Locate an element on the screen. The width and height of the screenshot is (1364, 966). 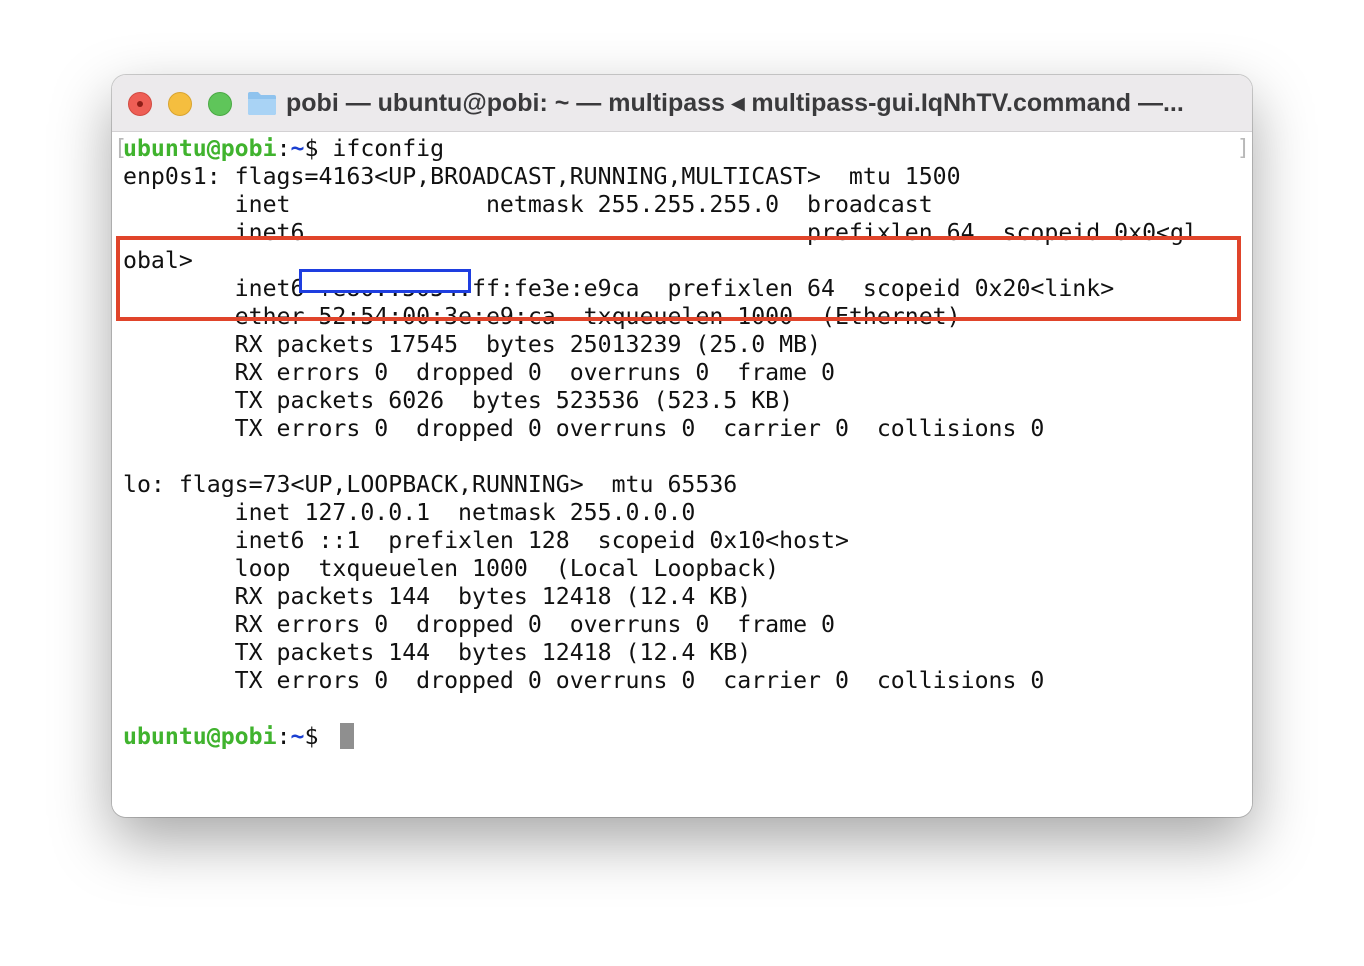
close-button is located at coordinates (140, 104).